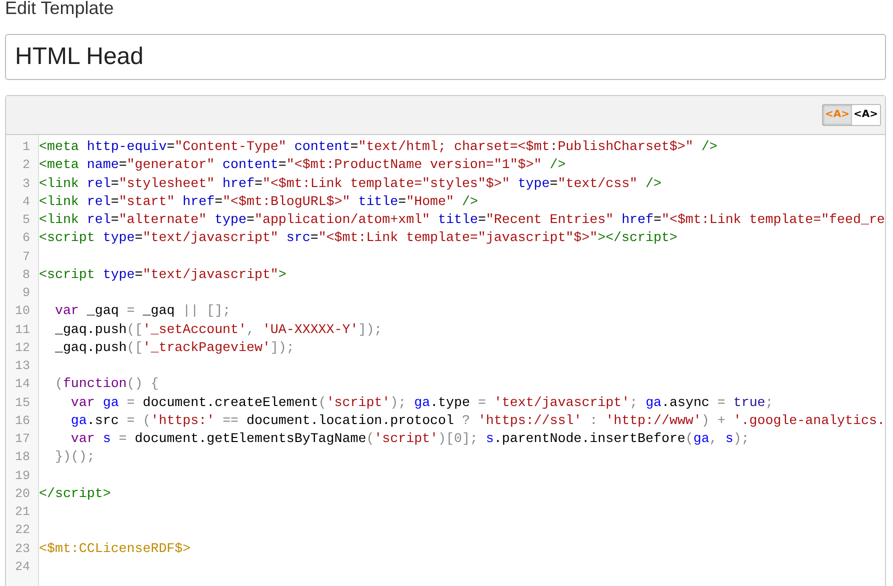 The image size is (893, 586). What do you see at coordinates (74, 493) in the screenshot?
I see `code-line: </script>` at bounding box center [74, 493].